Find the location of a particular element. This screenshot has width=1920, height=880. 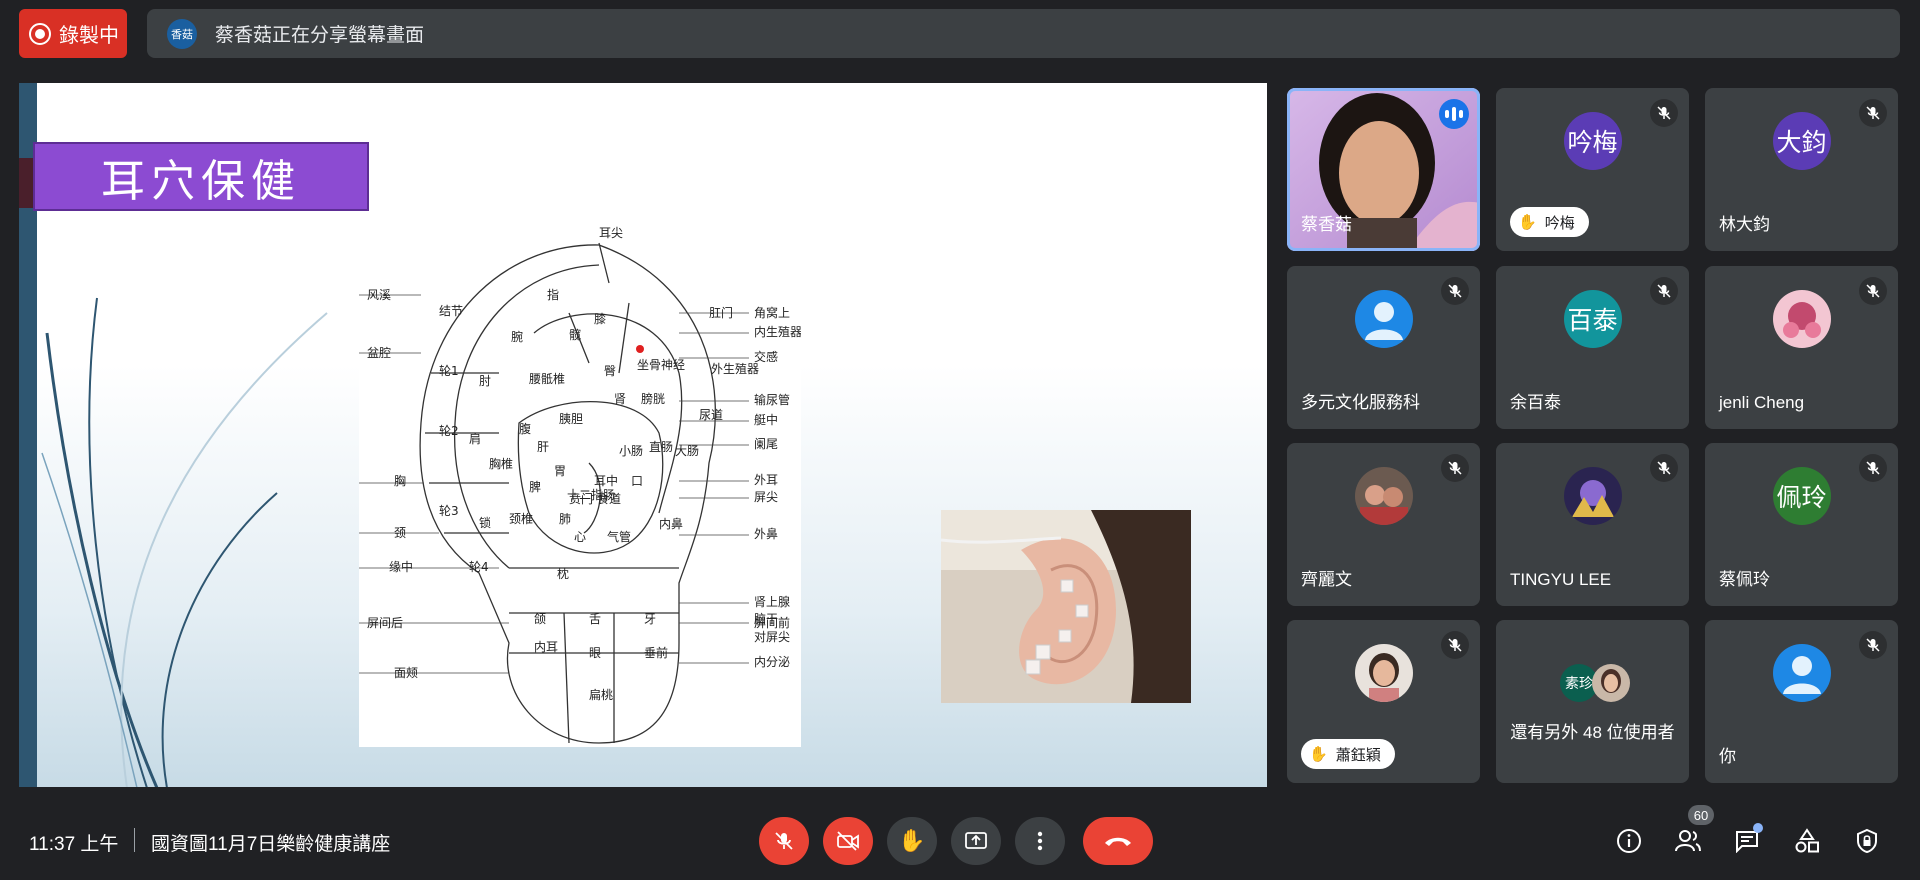

raised-hand-chip: ✋ 吟梅 is located at coordinates (1549, 222).